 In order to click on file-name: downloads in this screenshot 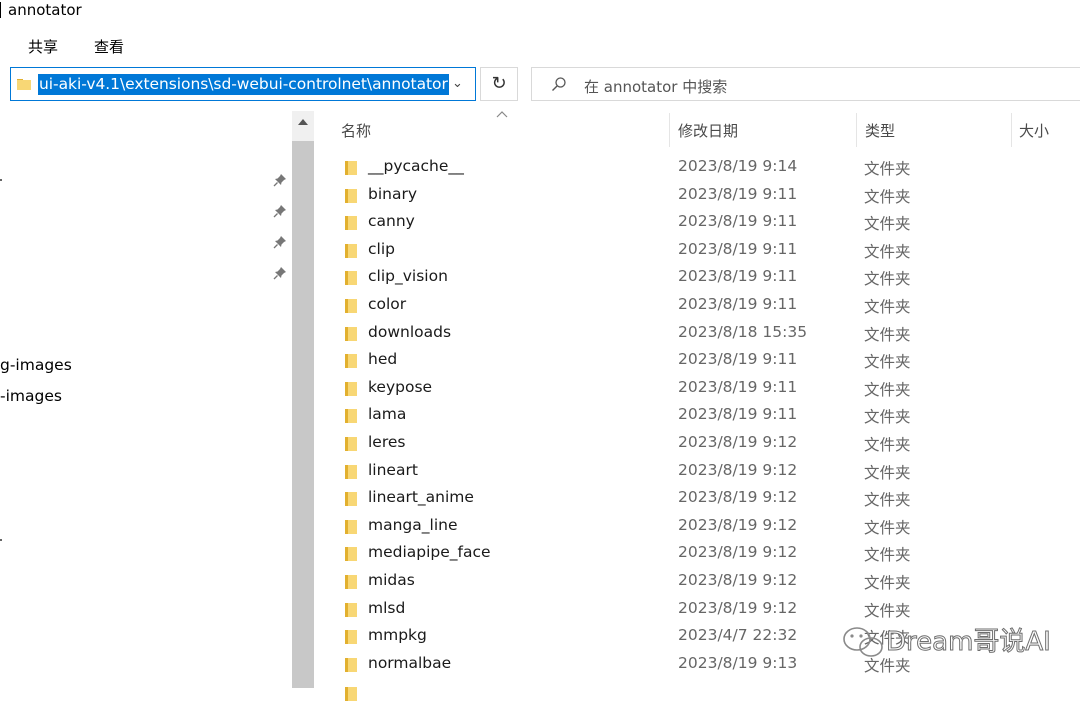, I will do `click(409, 332)`.